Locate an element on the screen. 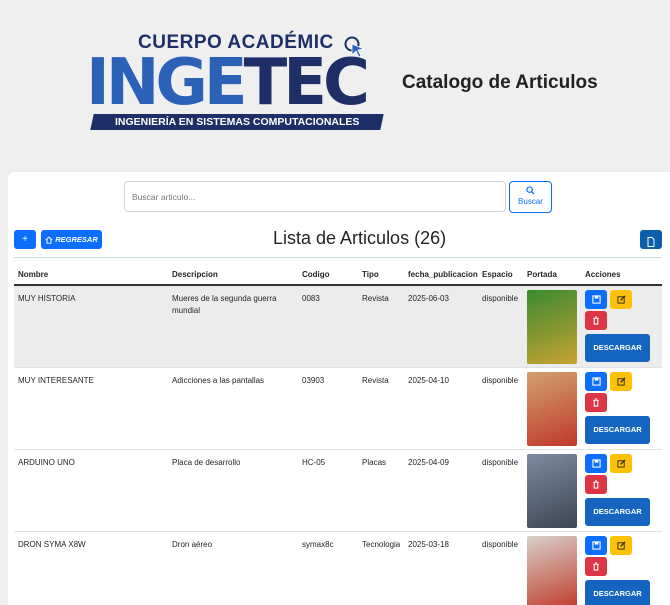 The width and height of the screenshot is (670, 605). cell-tipo: Placas is located at coordinates (374, 462).